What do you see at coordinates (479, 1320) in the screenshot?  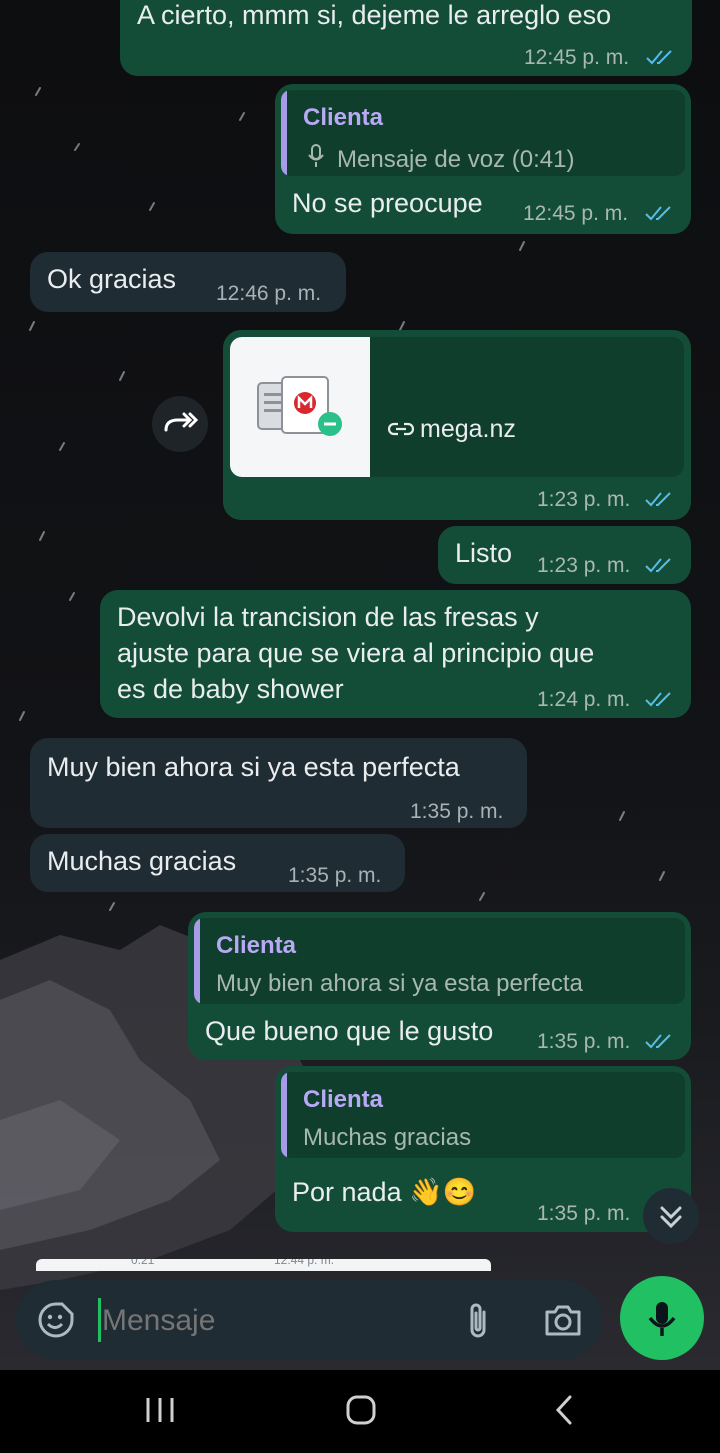 I see `paperclip-icon` at bounding box center [479, 1320].